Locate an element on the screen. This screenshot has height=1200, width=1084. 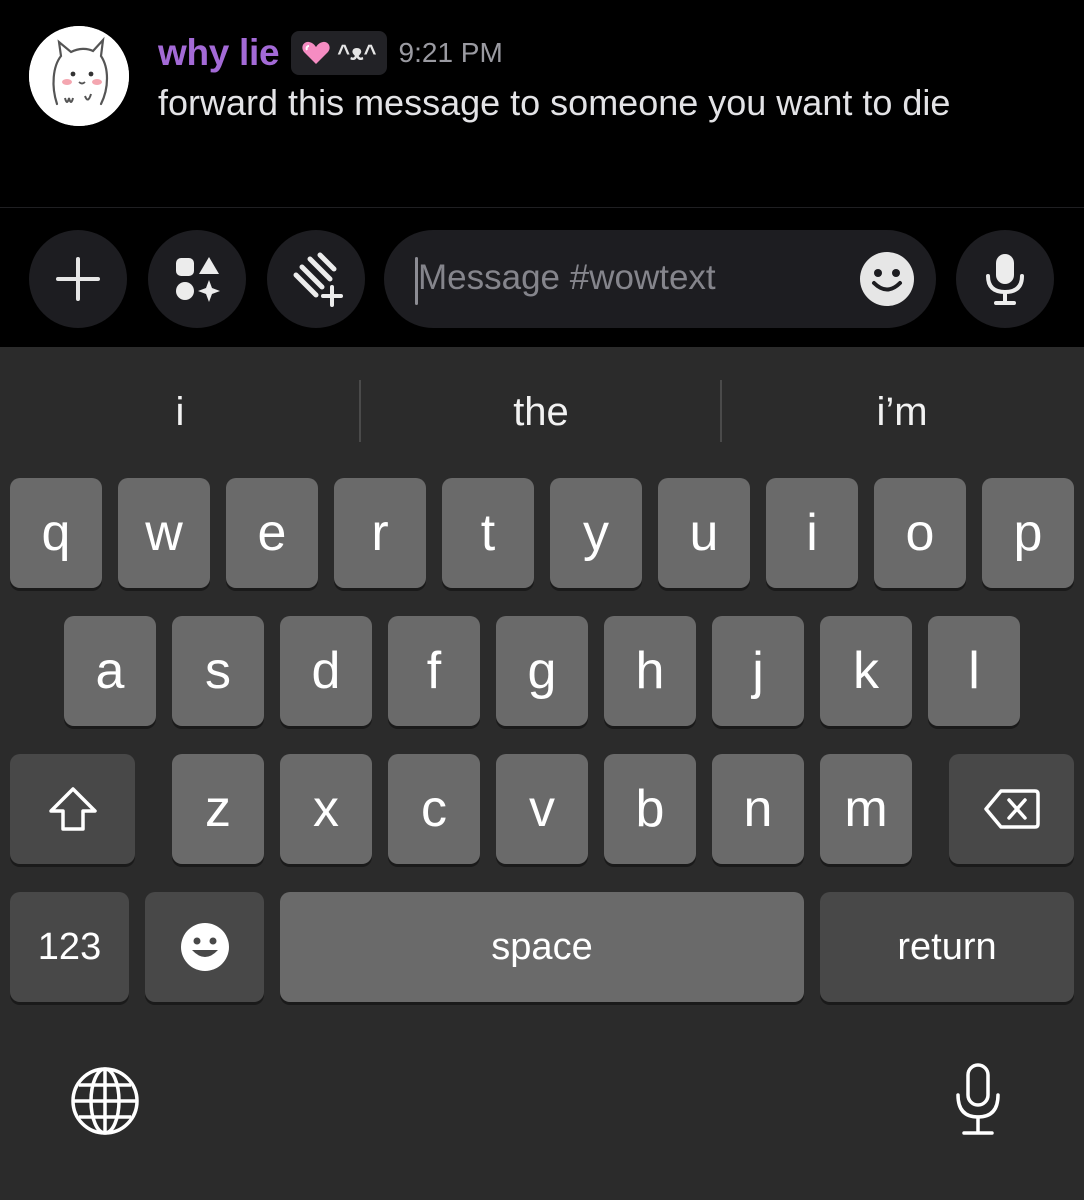
key-y: y is located at coordinates (596, 533).